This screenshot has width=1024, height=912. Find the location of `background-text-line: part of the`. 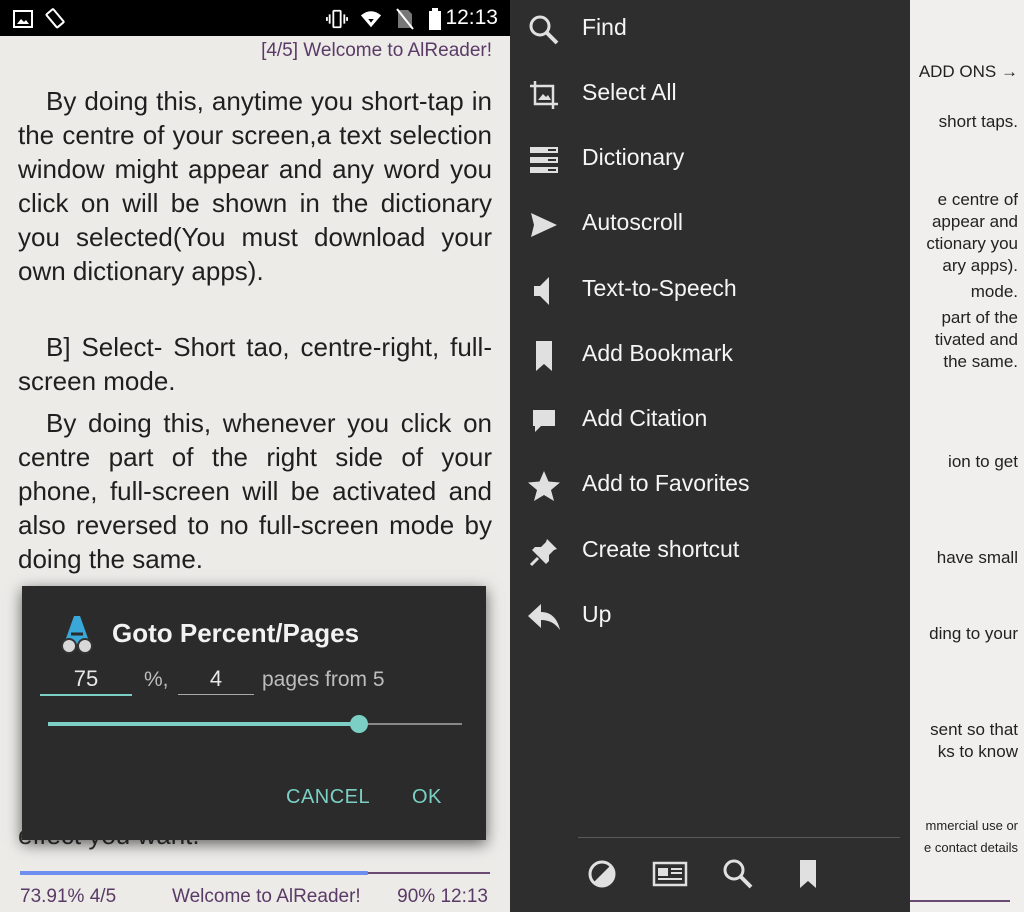

background-text-line: part of the is located at coordinates (979, 317).